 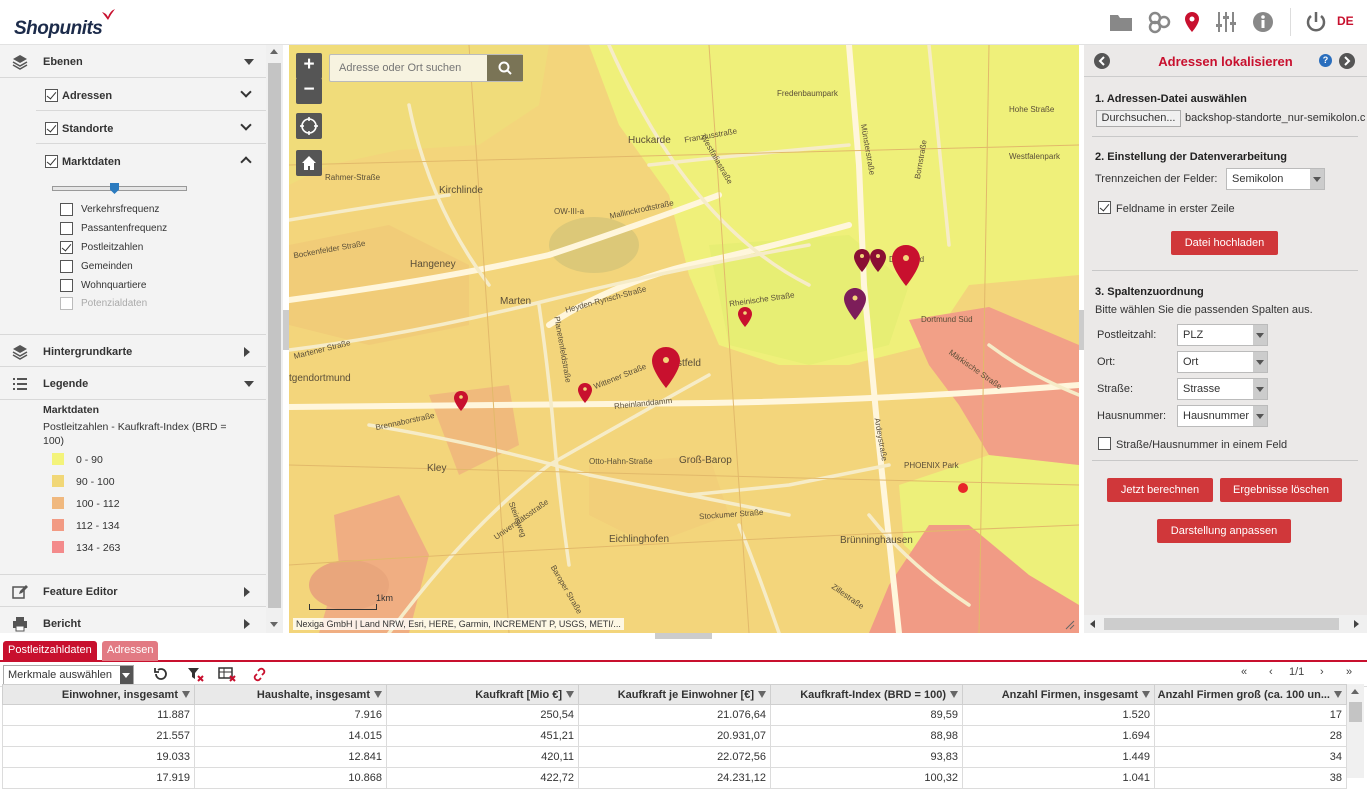 I want to click on column-header: Kaufkraft [Mio €], so click(x=482, y=694).